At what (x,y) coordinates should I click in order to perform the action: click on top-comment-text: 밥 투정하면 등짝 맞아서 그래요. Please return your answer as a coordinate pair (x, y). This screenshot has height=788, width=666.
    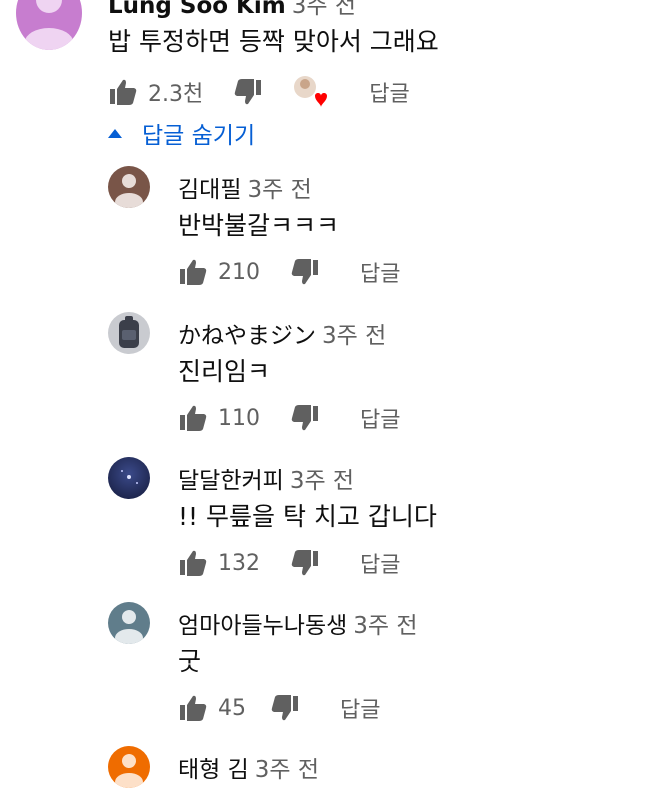
    Looking at the image, I should click on (273, 41).